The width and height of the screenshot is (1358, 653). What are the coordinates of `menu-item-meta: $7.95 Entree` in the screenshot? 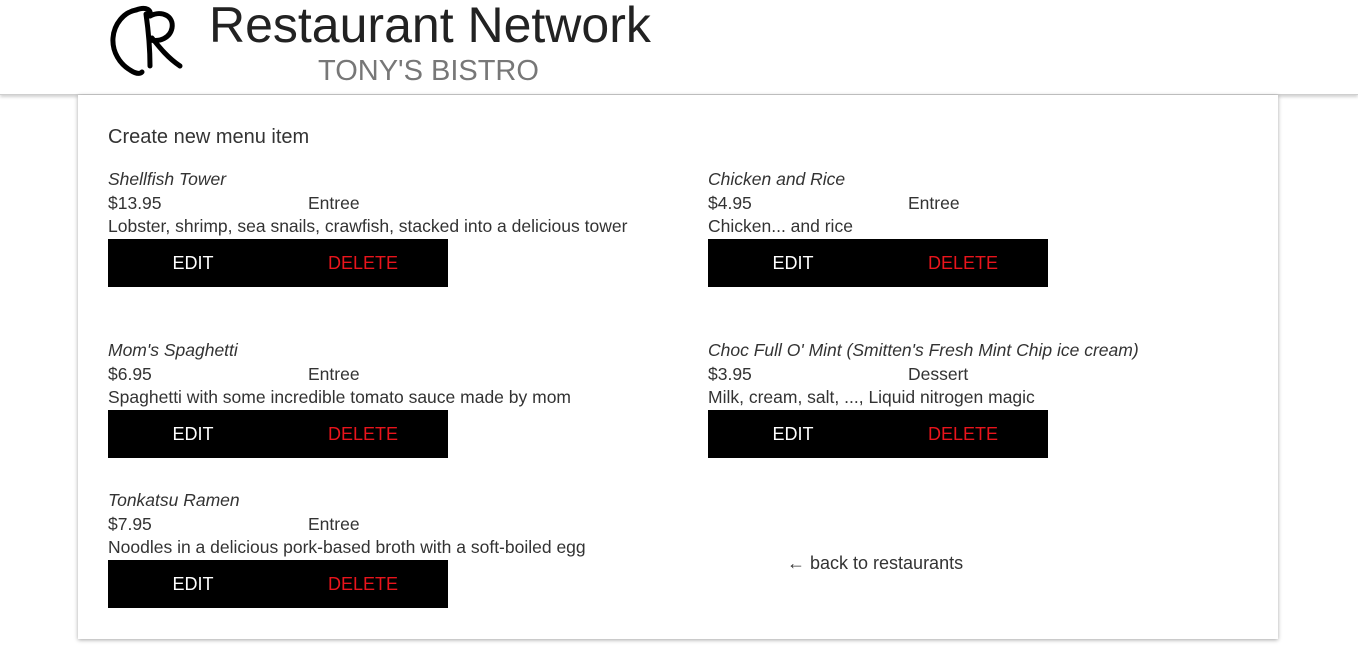 It's located at (388, 525).